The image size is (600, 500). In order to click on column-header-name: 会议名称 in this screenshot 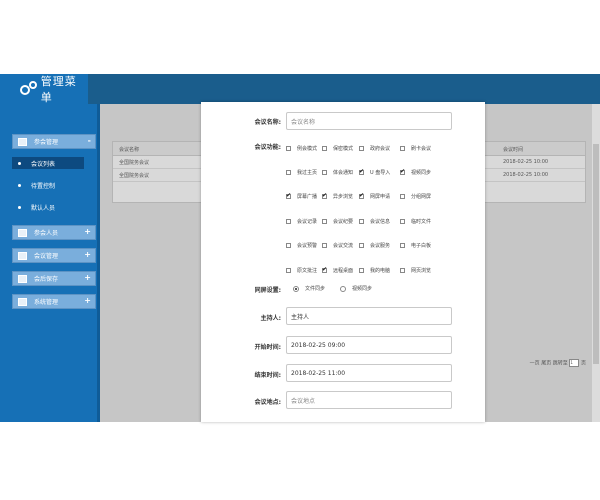, I will do `click(129, 150)`.